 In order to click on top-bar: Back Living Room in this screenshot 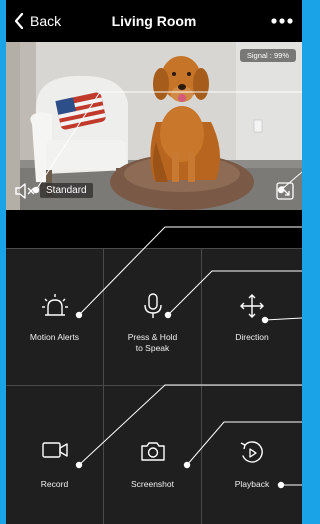, I will do `click(154, 21)`.